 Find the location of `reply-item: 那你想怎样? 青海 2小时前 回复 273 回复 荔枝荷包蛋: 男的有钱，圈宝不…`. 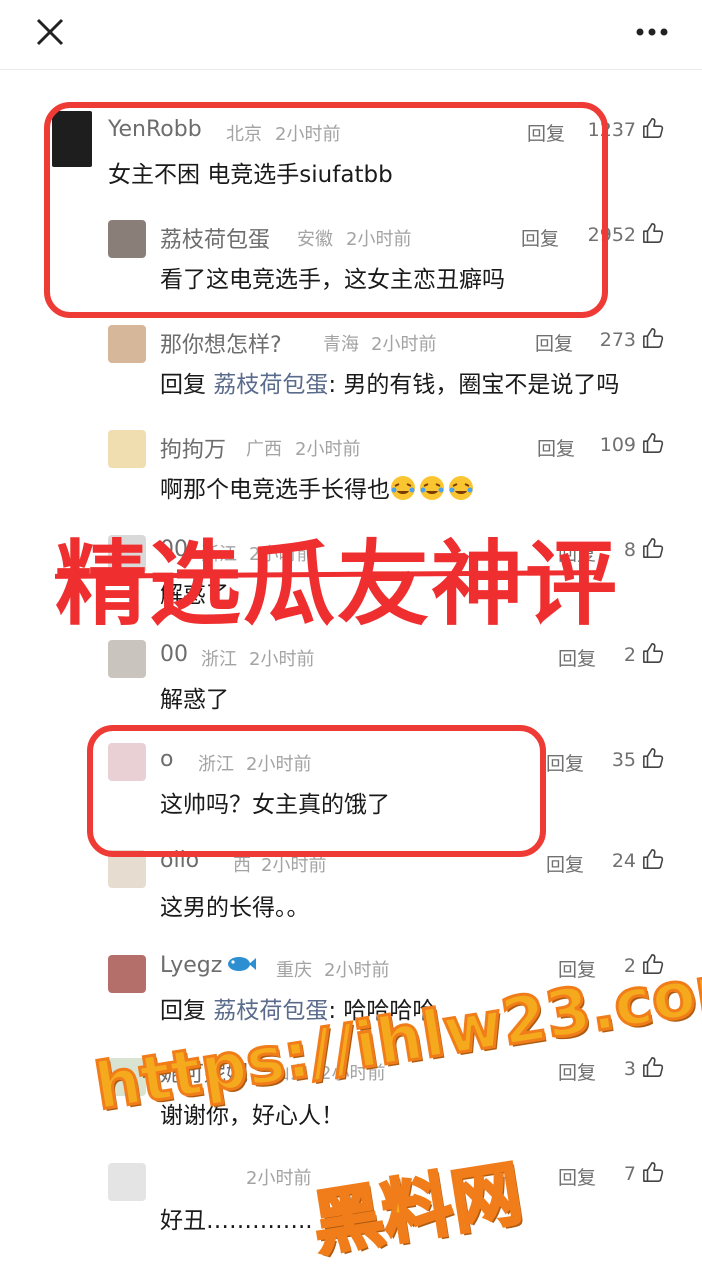

reply-item: 那你想怎样? 青海 2小时前 回复 273 回复 荔枝荷包蛋: 男的有钱，圈宝不… is located at coordinates (351, 365).